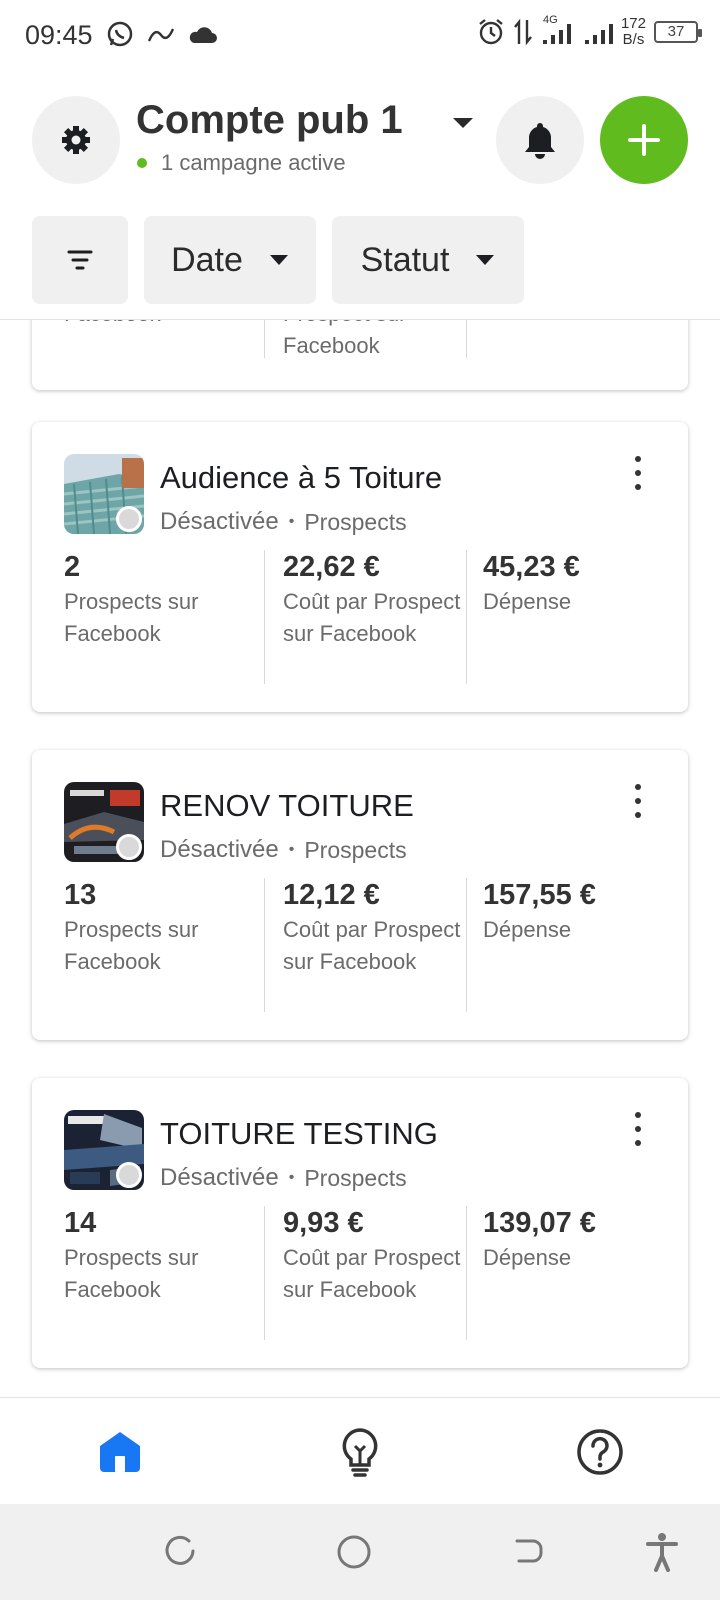  I want to click on spend-value: 157,55 €, so click(539, 895).